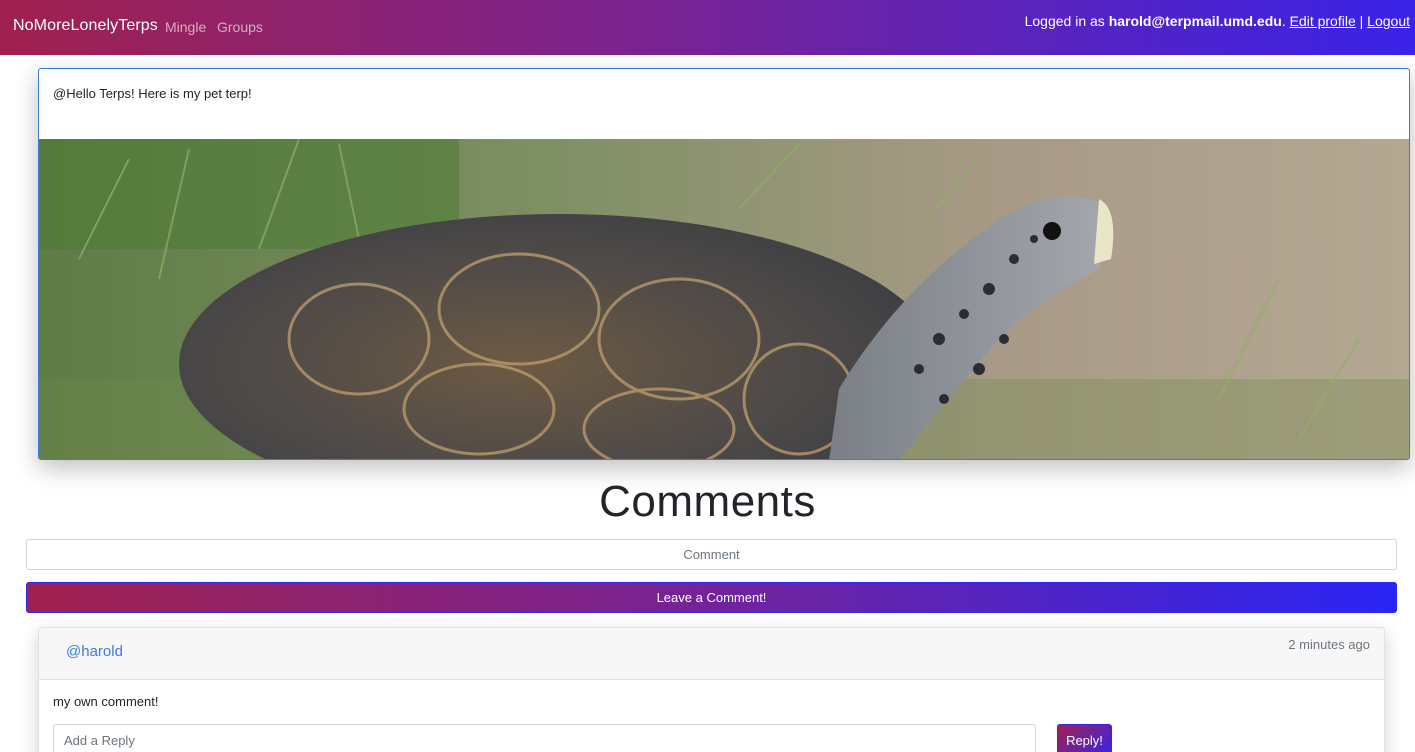 This screenshot has height=752, width=1415. Describe the element at coordinates (1329, 644) in the screenshot. I see `comment-timestamp: 2 minutes ago` at that location.